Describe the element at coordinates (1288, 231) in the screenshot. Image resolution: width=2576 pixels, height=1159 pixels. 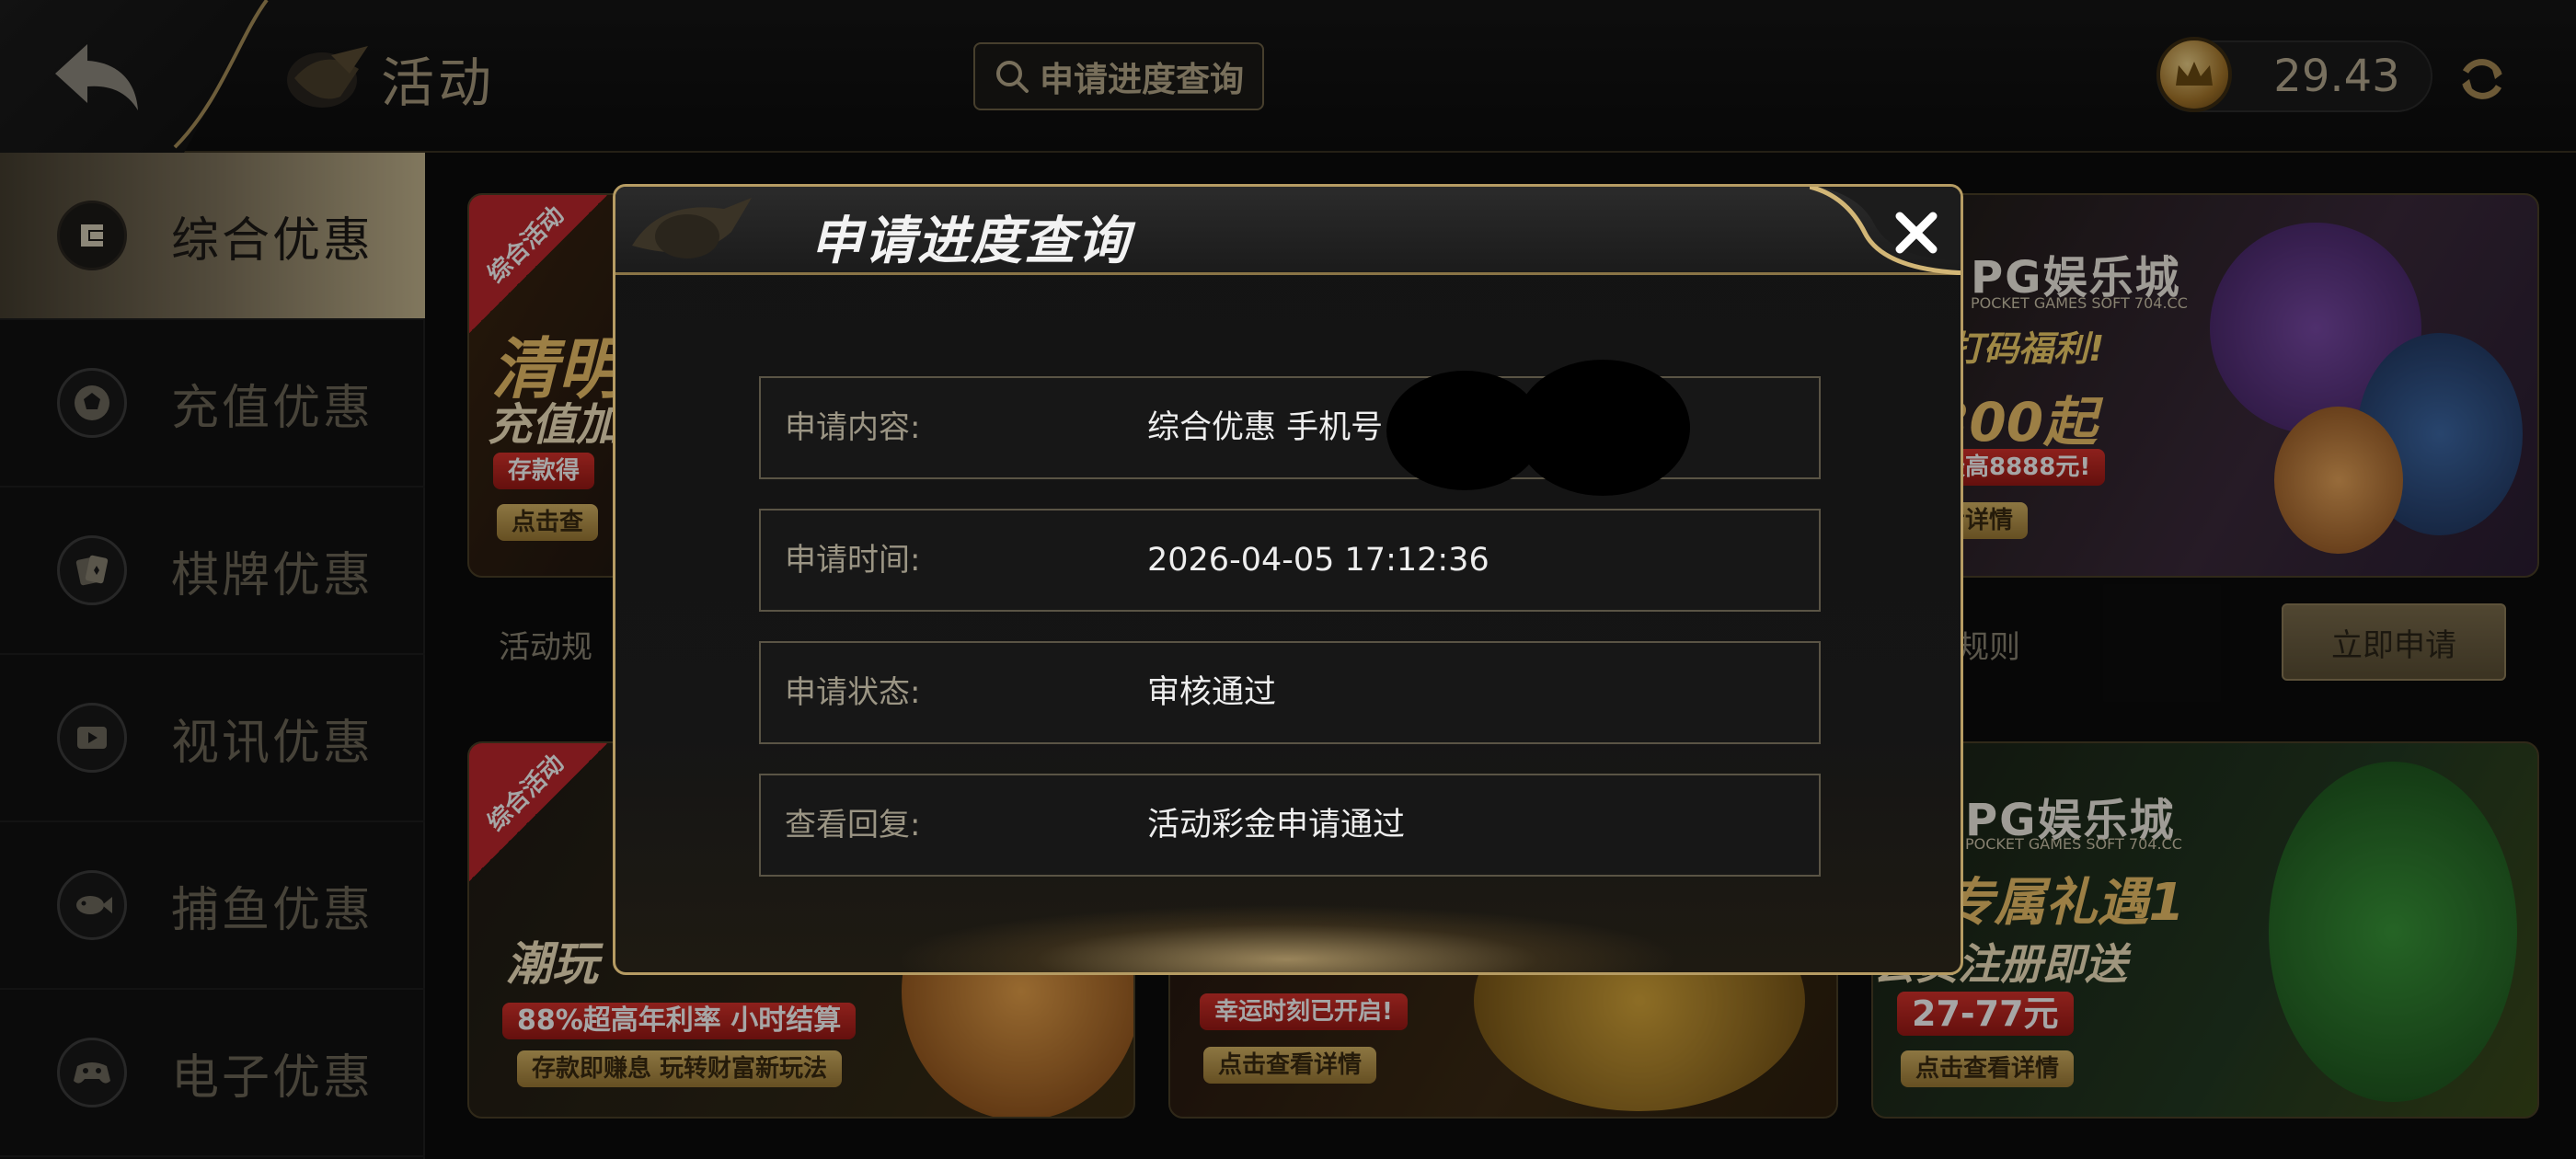
I see `dialog-header: 申请进度查询` at that location.